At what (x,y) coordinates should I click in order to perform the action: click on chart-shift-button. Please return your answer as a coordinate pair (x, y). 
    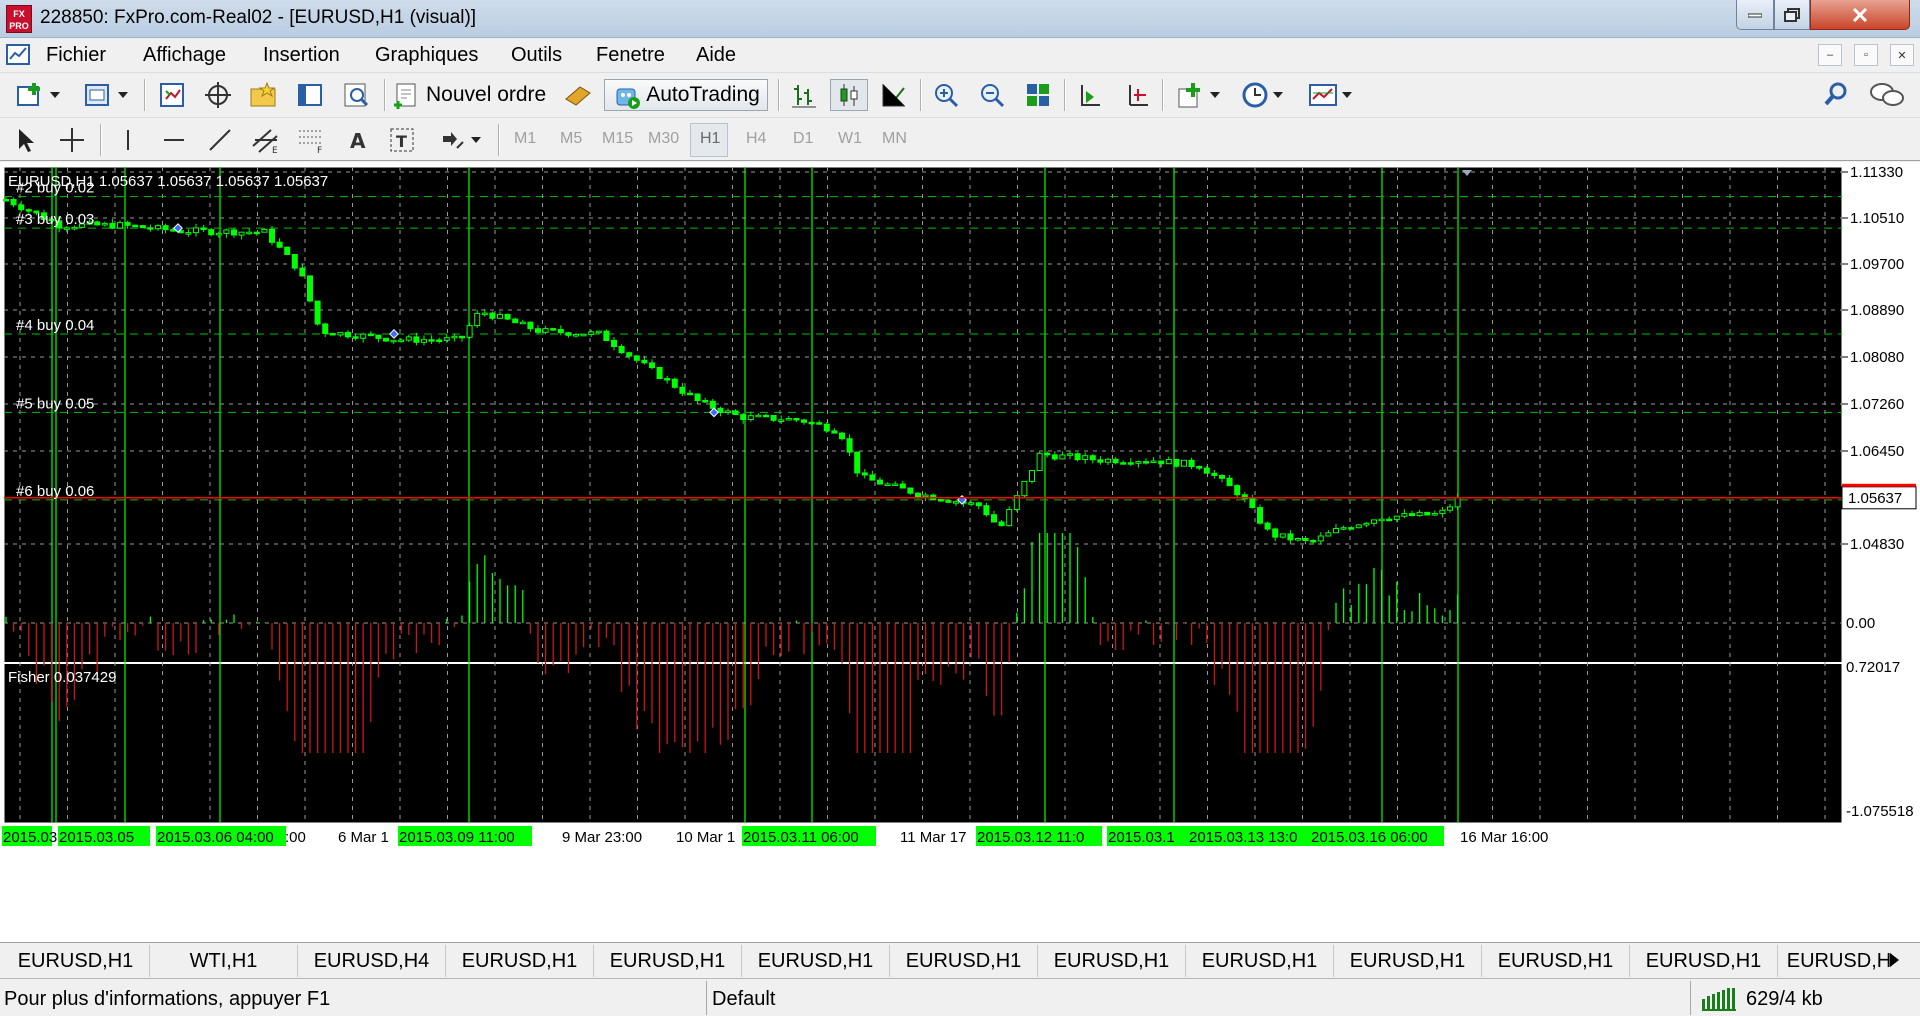
    Looking at the image, I should click on (1136, 95).